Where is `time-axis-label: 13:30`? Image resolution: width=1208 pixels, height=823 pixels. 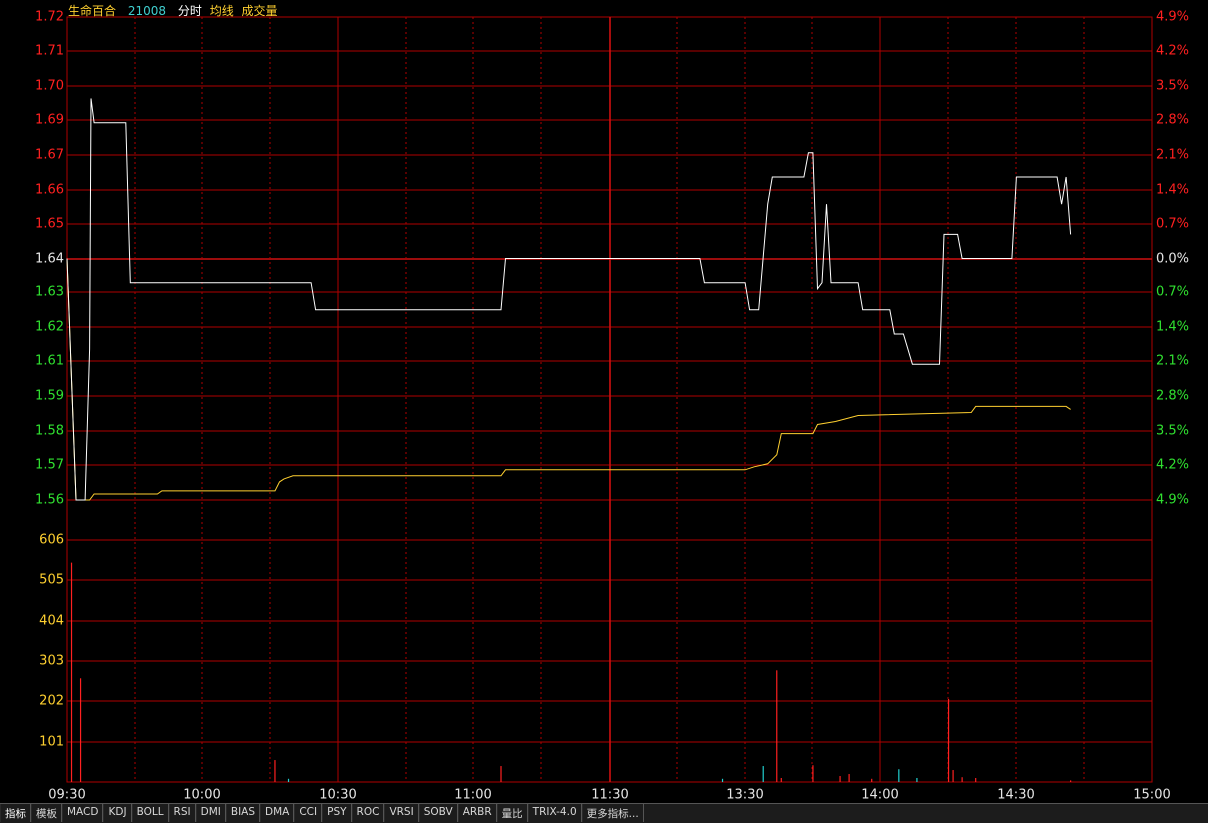 time-axis-label: 13:30 is located at coordinates (744, 795).